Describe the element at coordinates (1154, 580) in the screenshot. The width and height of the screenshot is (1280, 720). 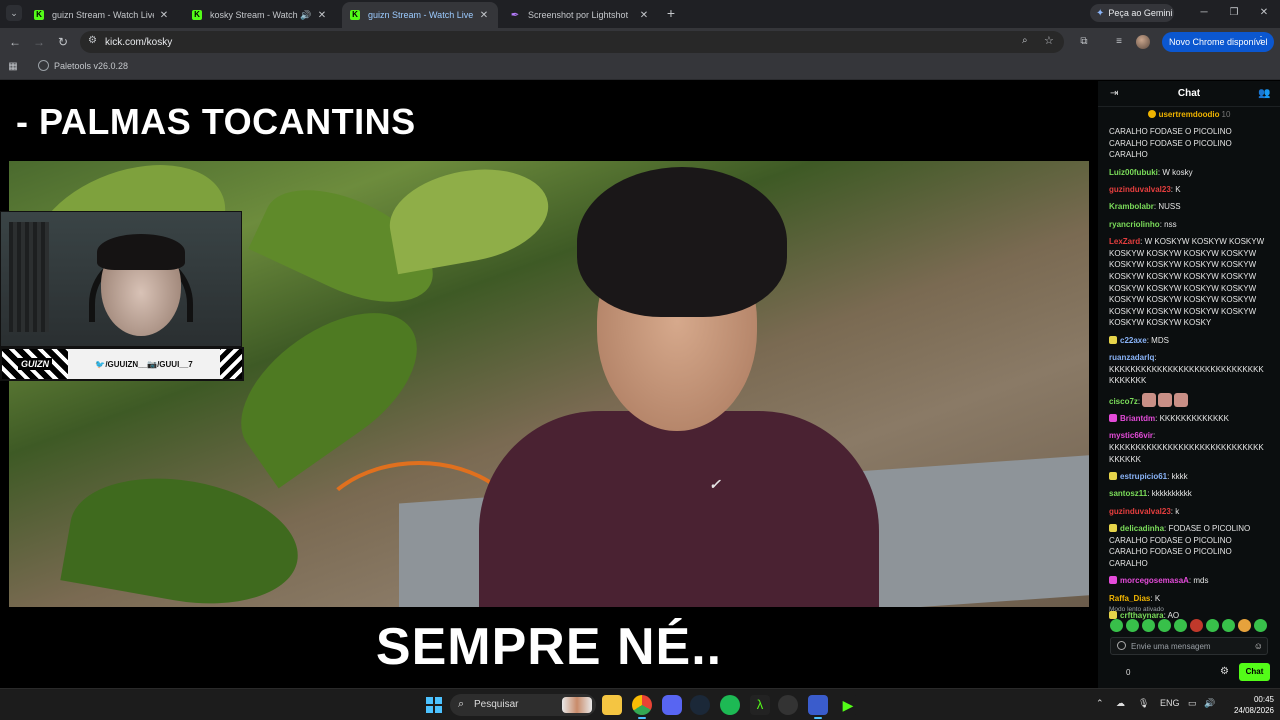
I see `chat-username: morcegosemasaA` at that location.